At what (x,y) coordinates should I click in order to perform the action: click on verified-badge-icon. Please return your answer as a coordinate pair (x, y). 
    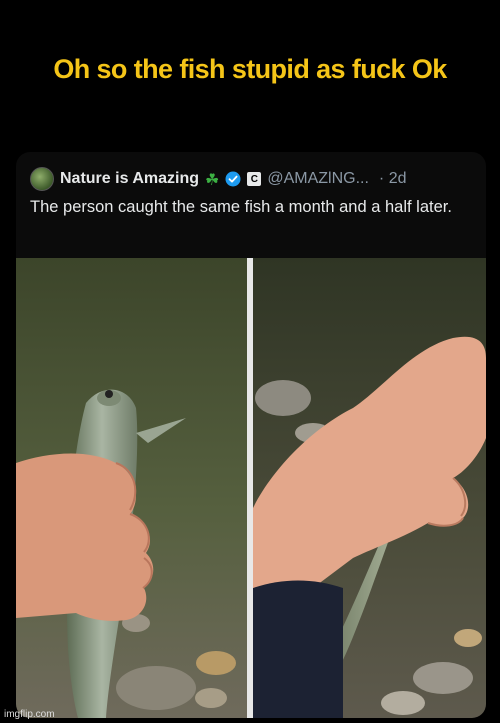
    Looking at the image, I should click on (233, 179).